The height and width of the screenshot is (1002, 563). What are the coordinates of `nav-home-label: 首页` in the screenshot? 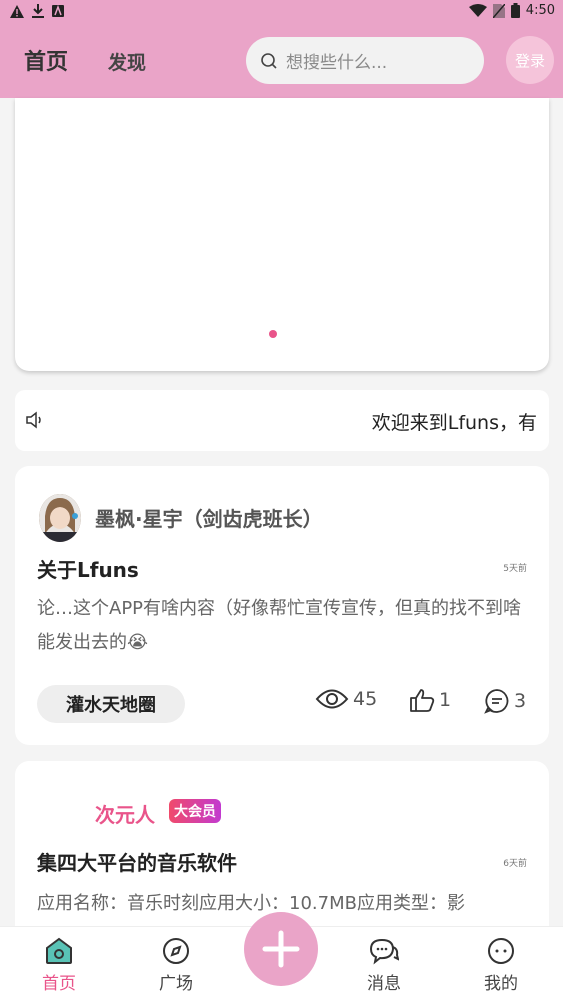 It's located at (59, 984).